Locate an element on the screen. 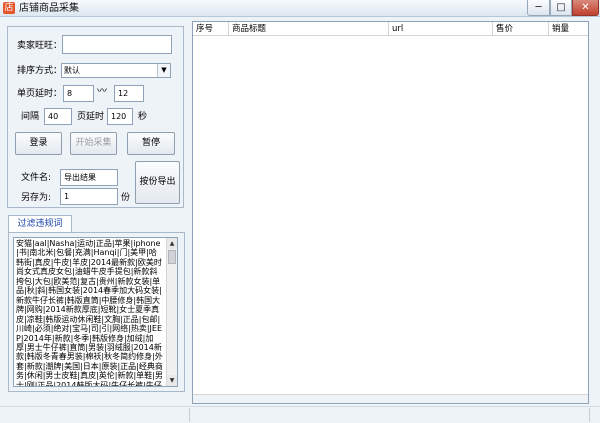  seconds-label: 秒 is located at coordinates (143, 117).